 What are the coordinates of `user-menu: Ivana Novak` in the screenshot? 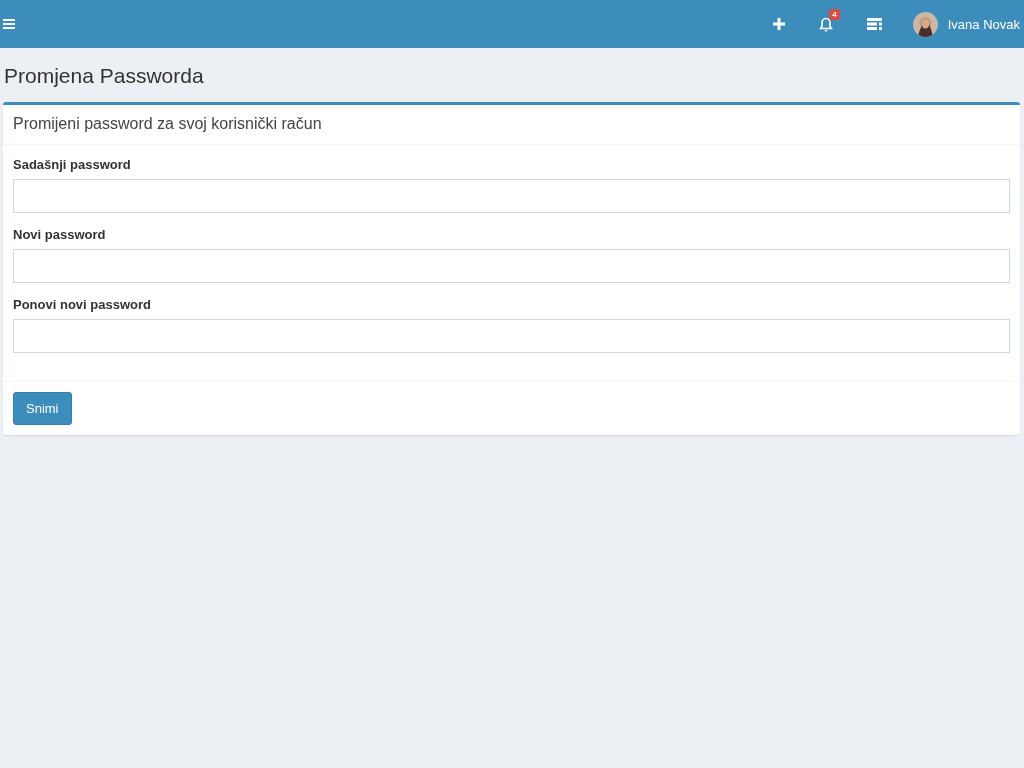 It's located at (966, 24).